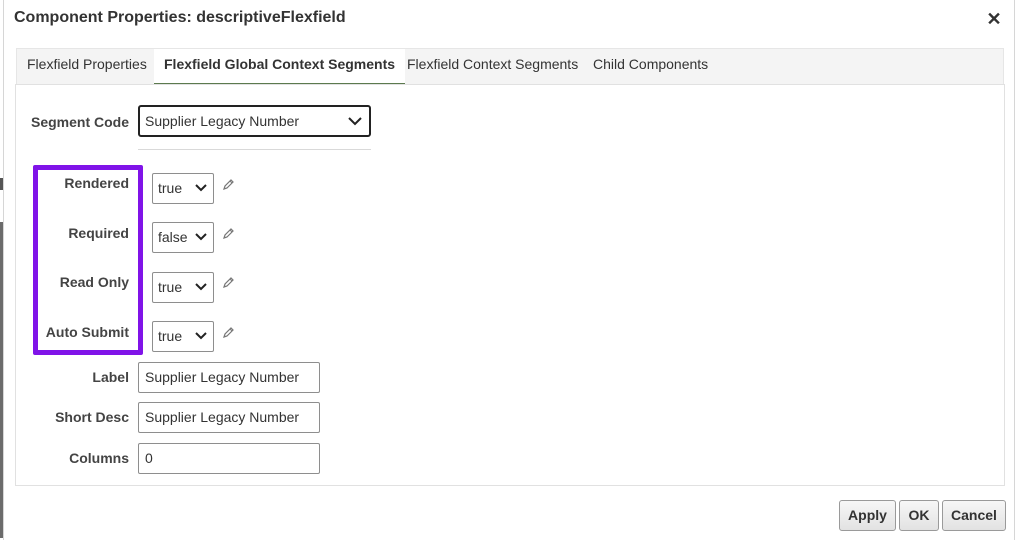 This screenshot has height=540, width=1017. Describe the element at coordinates (994, 19) in the screenshot. I see `close-icon: ✕` at that location.